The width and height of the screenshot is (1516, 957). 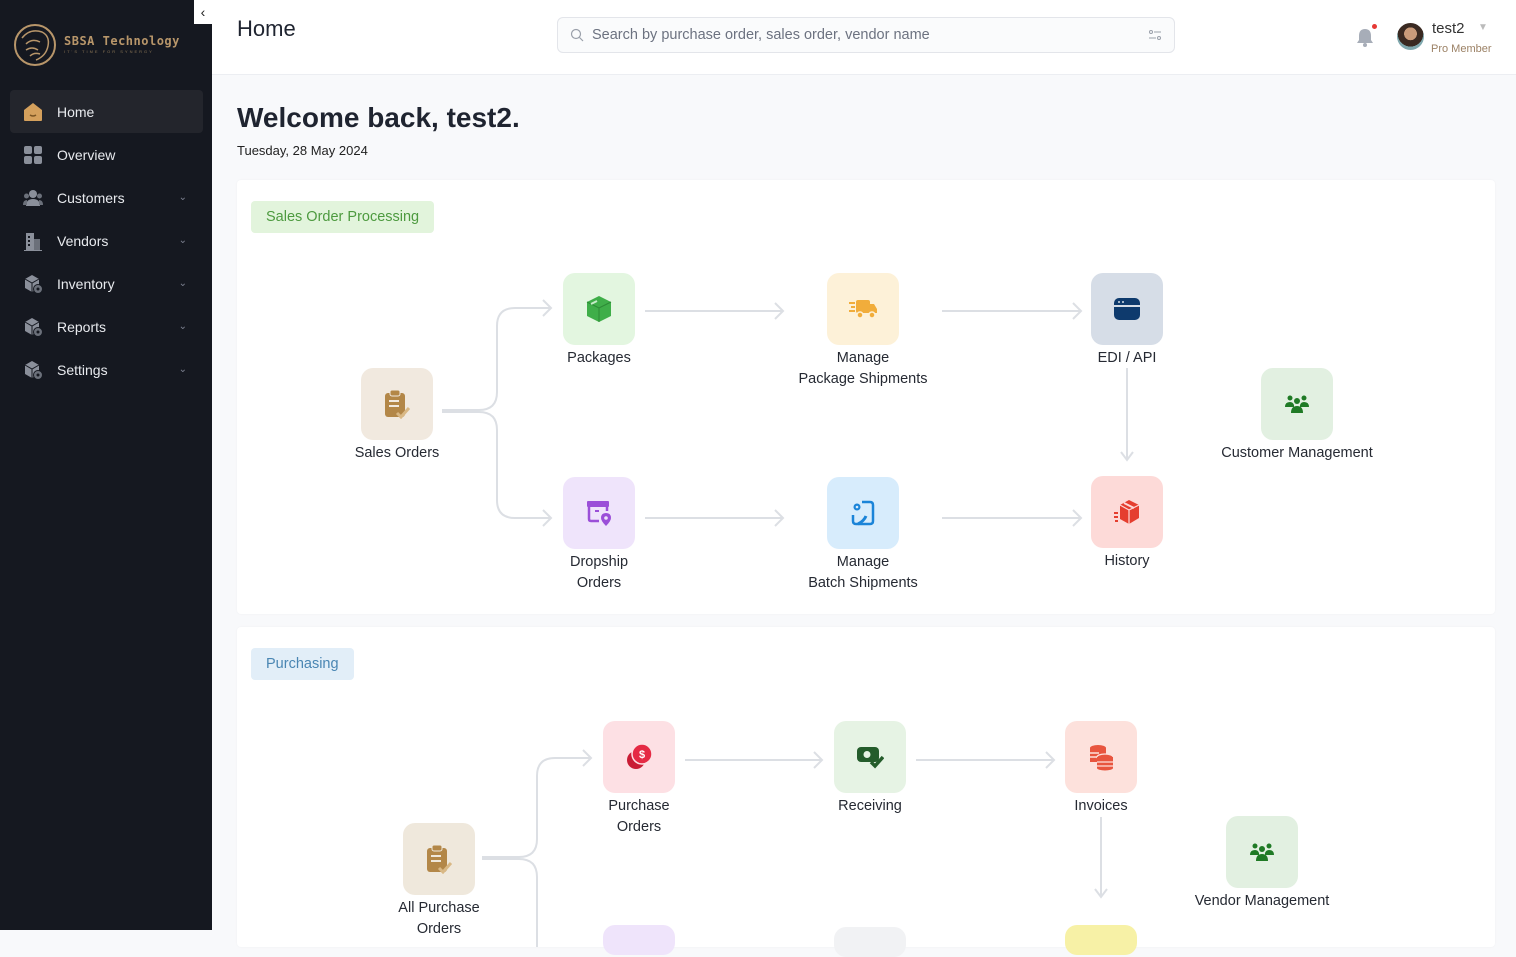 I want to click on batch-gear-icon, so click(x=863, y=513).